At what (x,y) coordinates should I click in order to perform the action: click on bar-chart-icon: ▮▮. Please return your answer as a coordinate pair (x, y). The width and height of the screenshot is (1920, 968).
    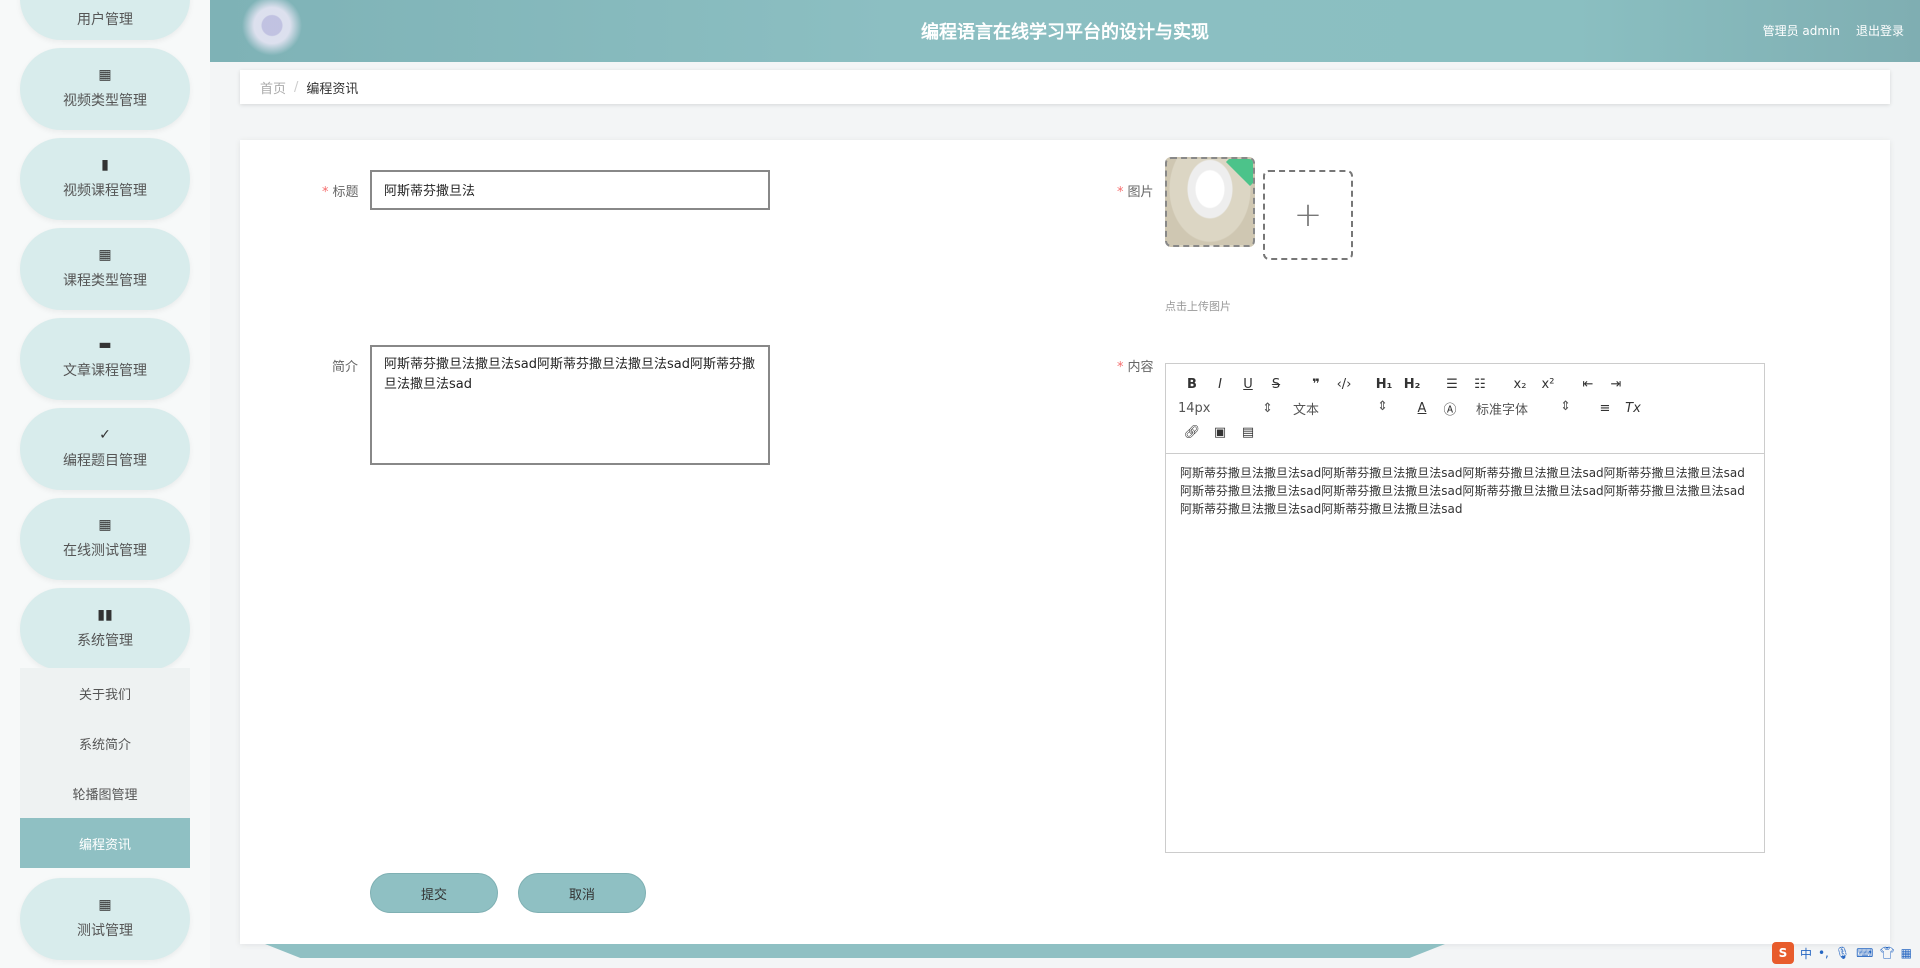
    Looking at the image, I should click on (105, 615).